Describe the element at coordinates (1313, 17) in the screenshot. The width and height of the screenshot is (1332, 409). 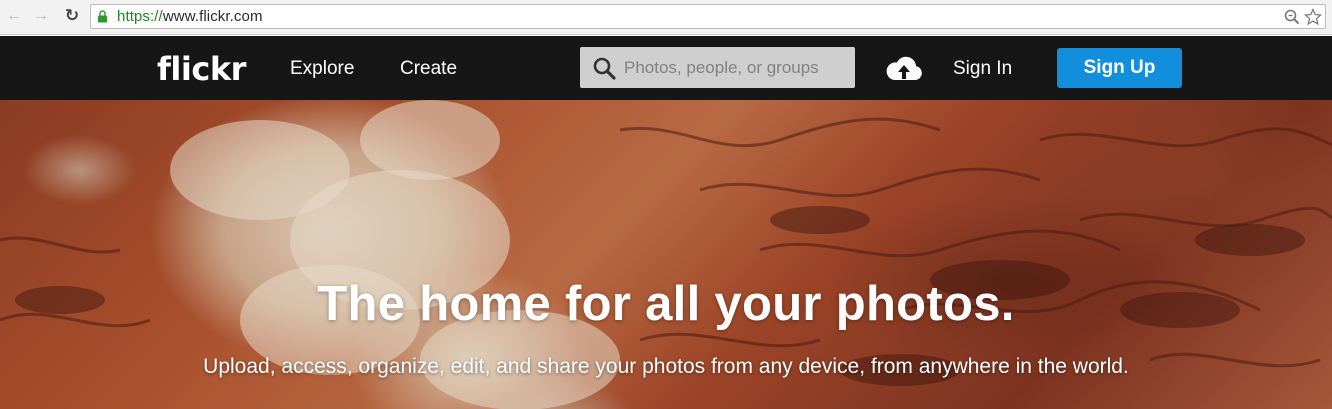
I see `star-icon` at that location.